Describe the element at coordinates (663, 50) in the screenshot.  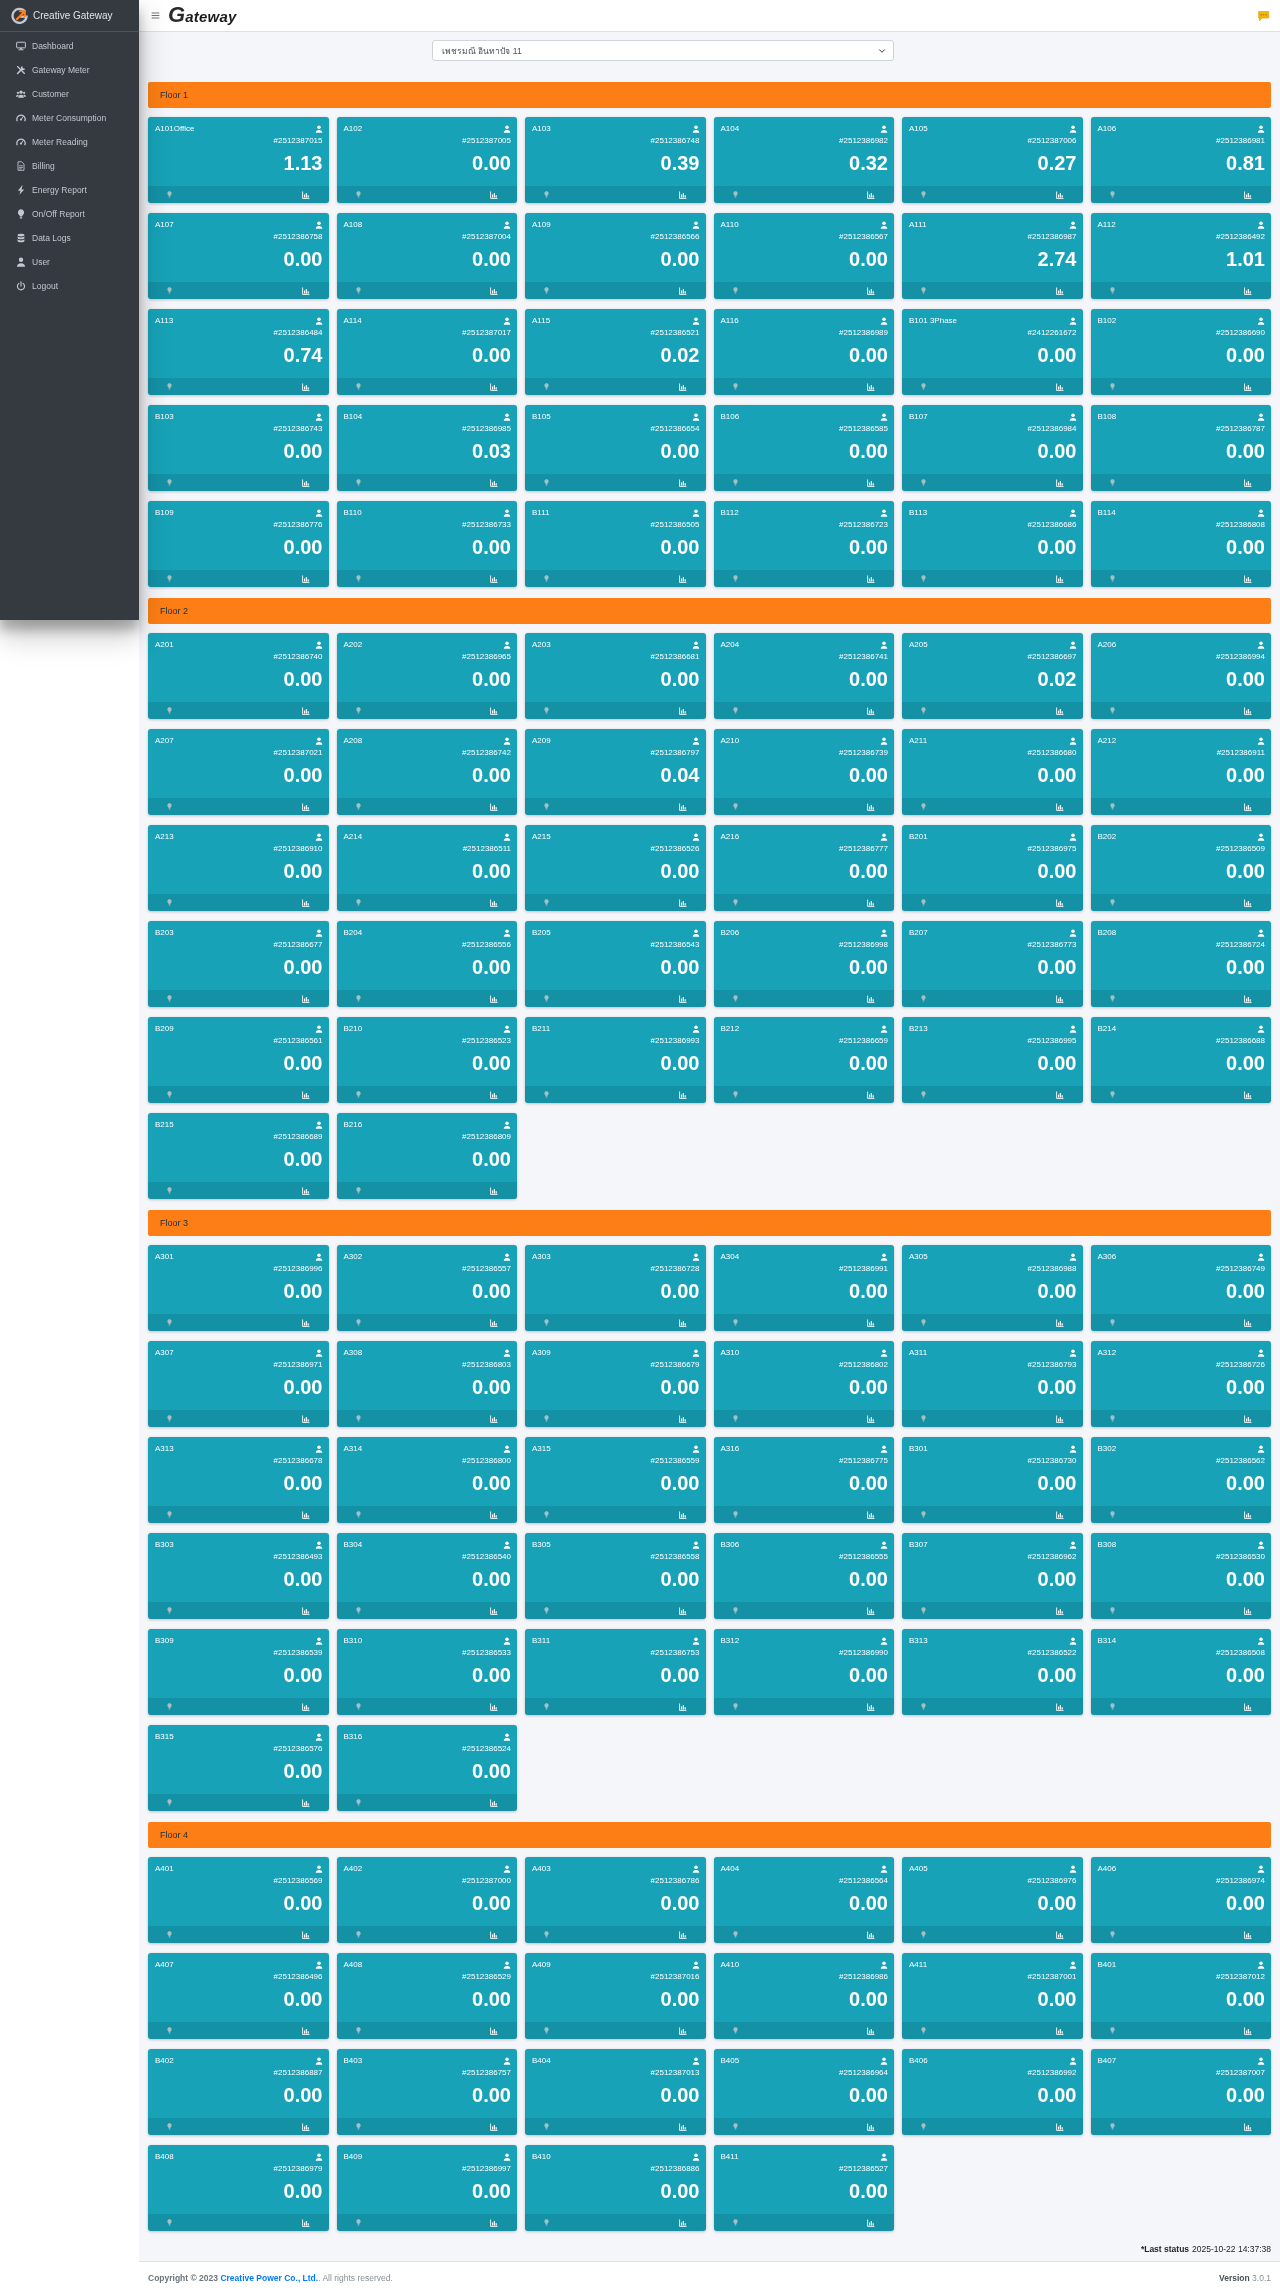
I see `site-select: เพชรมณี อินทาปัจ 11` at that location.